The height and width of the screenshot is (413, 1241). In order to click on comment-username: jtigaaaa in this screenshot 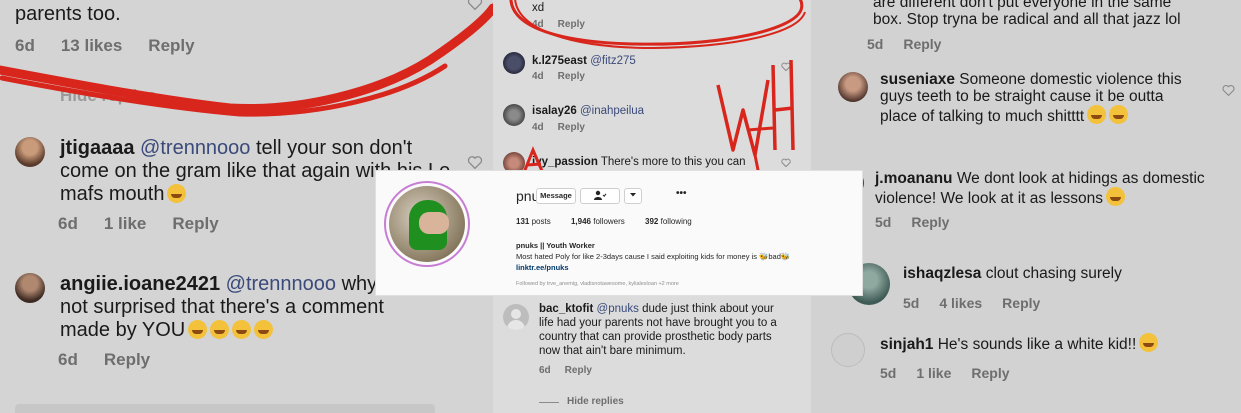, I will do `click(97, 148)`.